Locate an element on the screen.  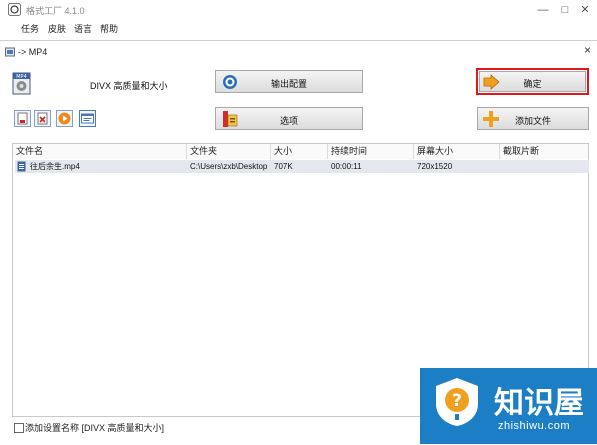
options-label: 选项 is located at coordinates (288, 121).